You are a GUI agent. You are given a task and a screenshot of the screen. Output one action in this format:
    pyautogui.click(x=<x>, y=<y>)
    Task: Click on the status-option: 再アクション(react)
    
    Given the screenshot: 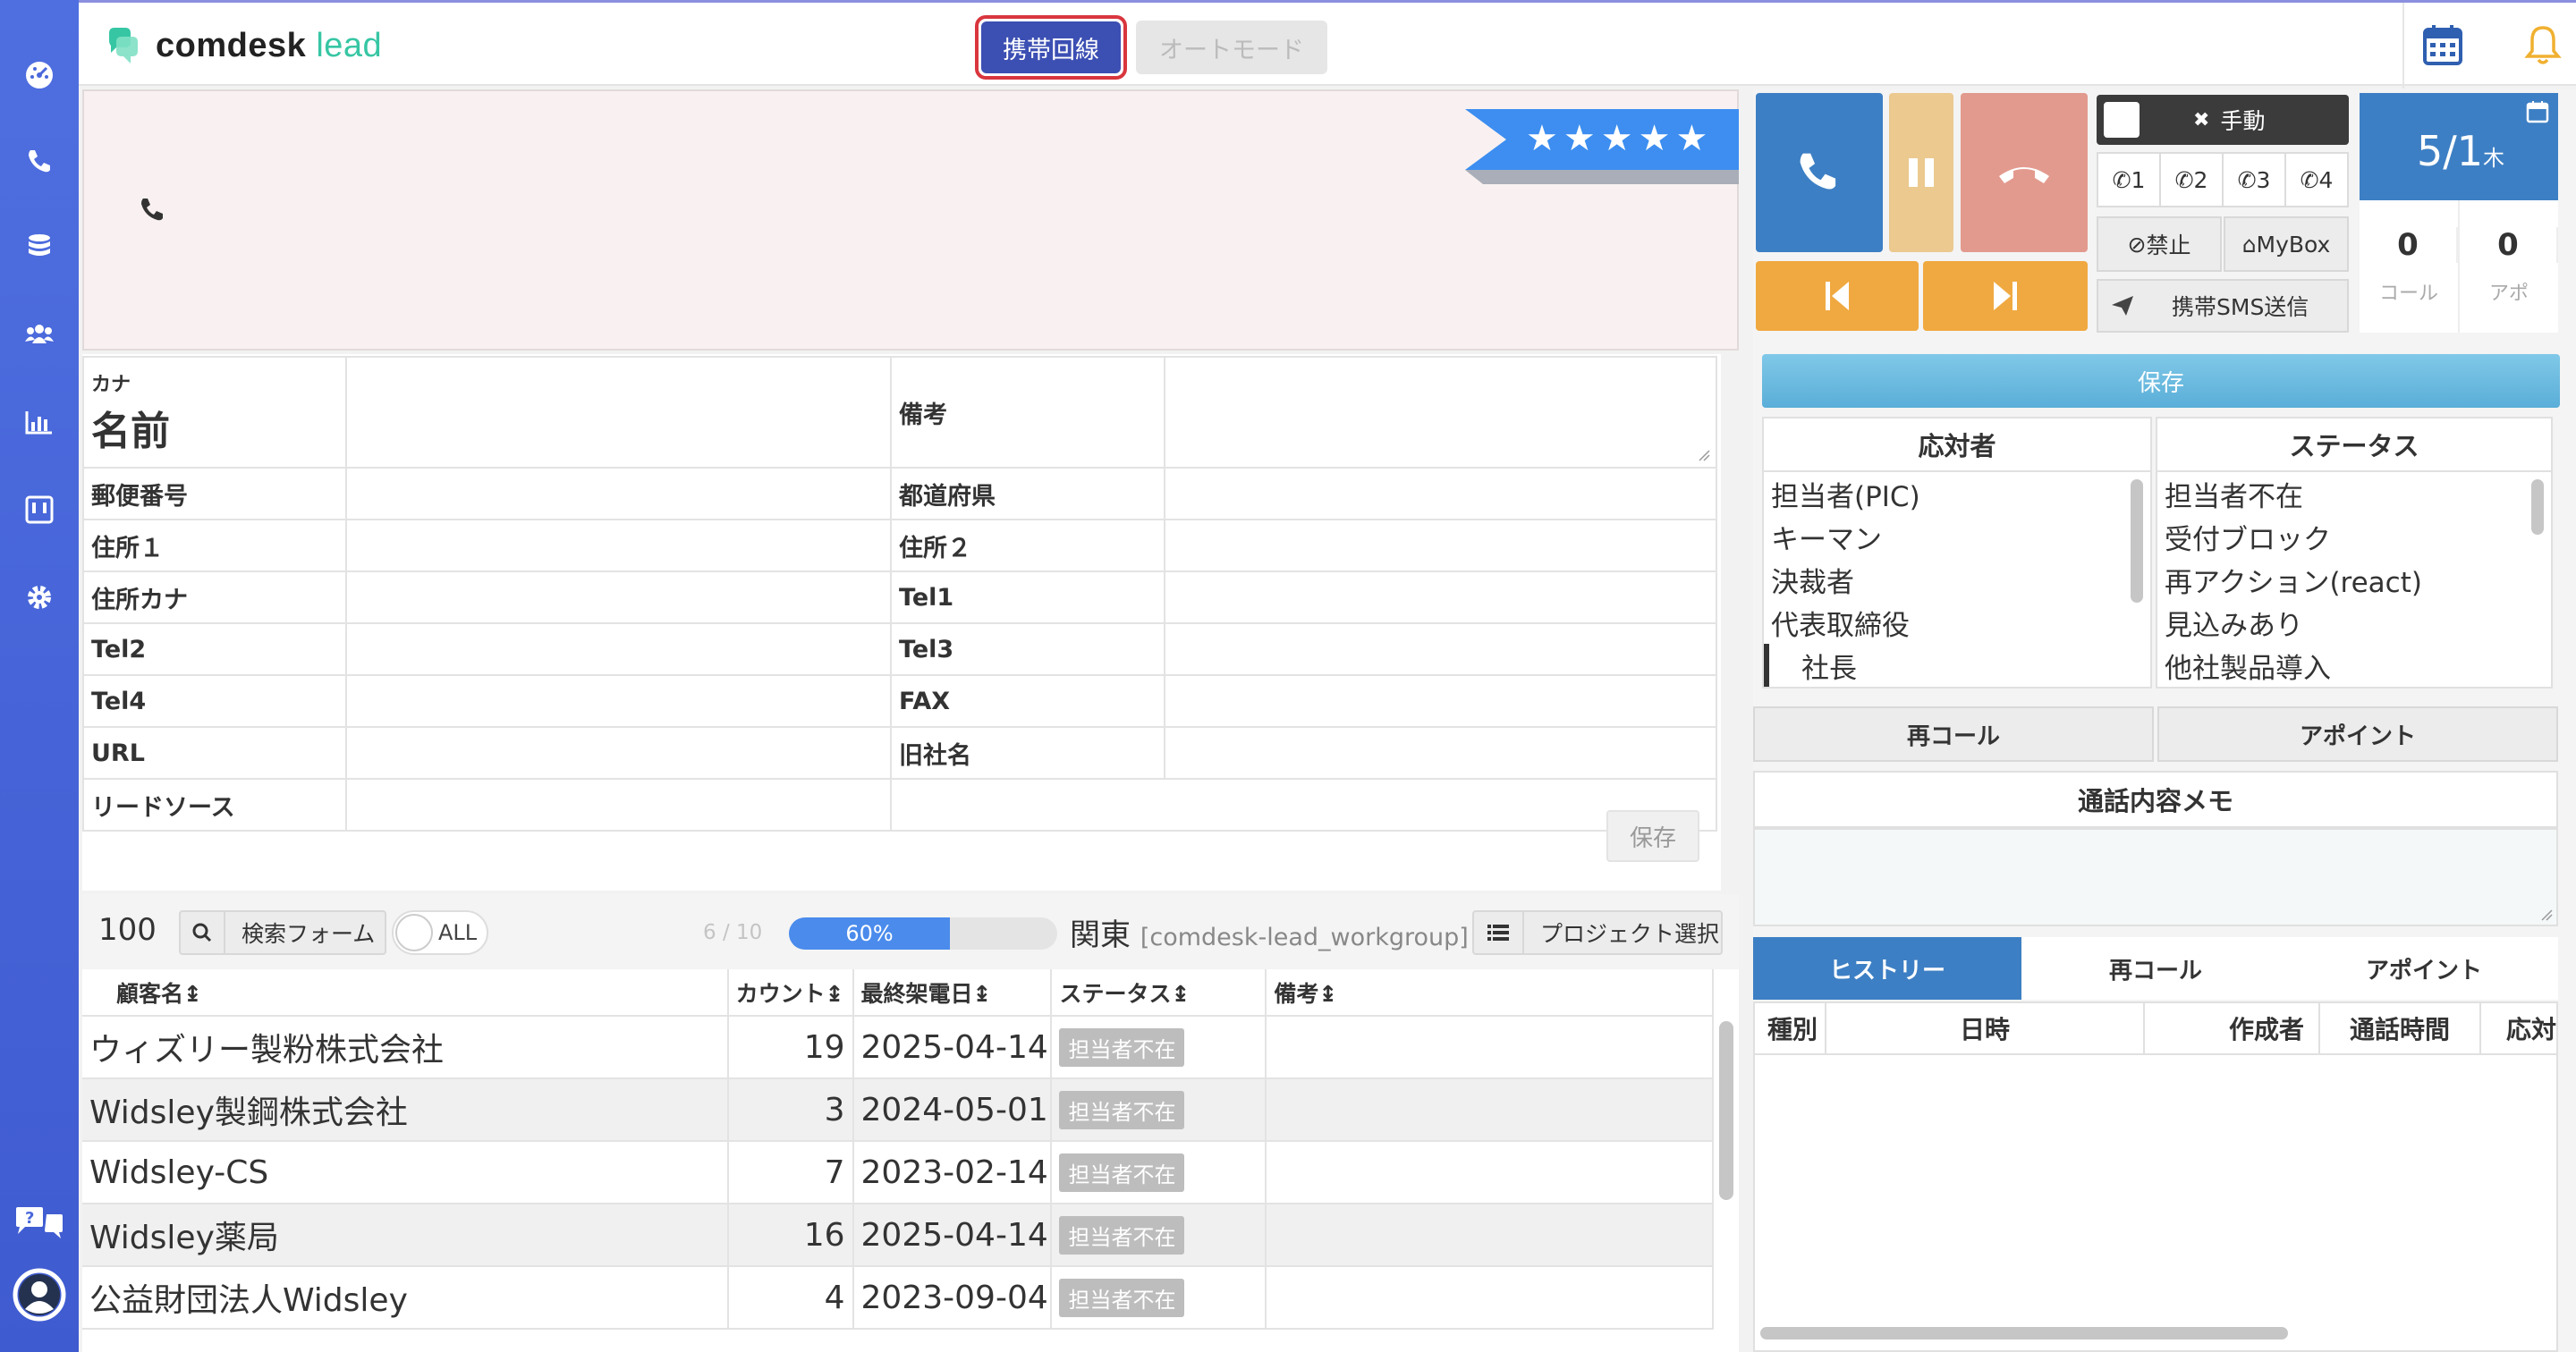 What is the action you would take?
    pyautogui.click(x=2354, y=579)
    